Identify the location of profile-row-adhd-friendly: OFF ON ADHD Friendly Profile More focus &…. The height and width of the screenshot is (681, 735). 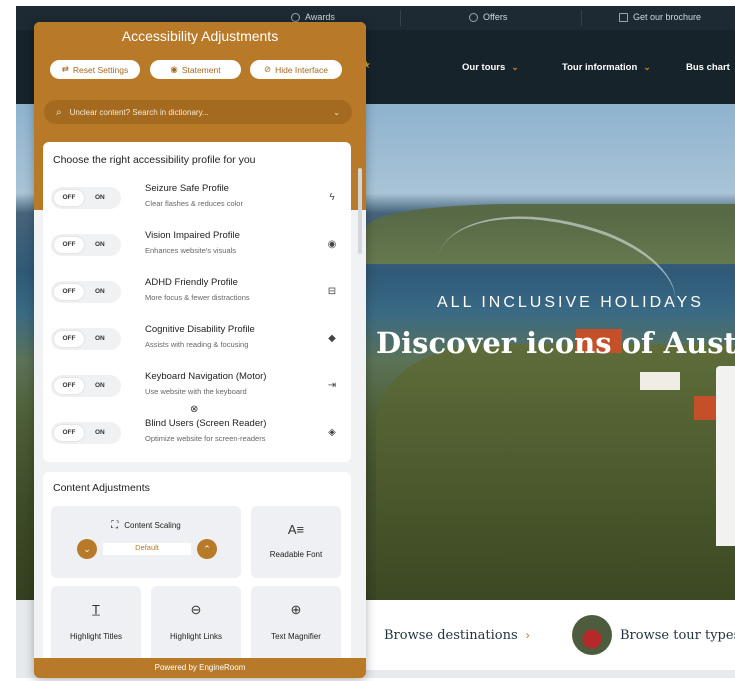
(197, 292).